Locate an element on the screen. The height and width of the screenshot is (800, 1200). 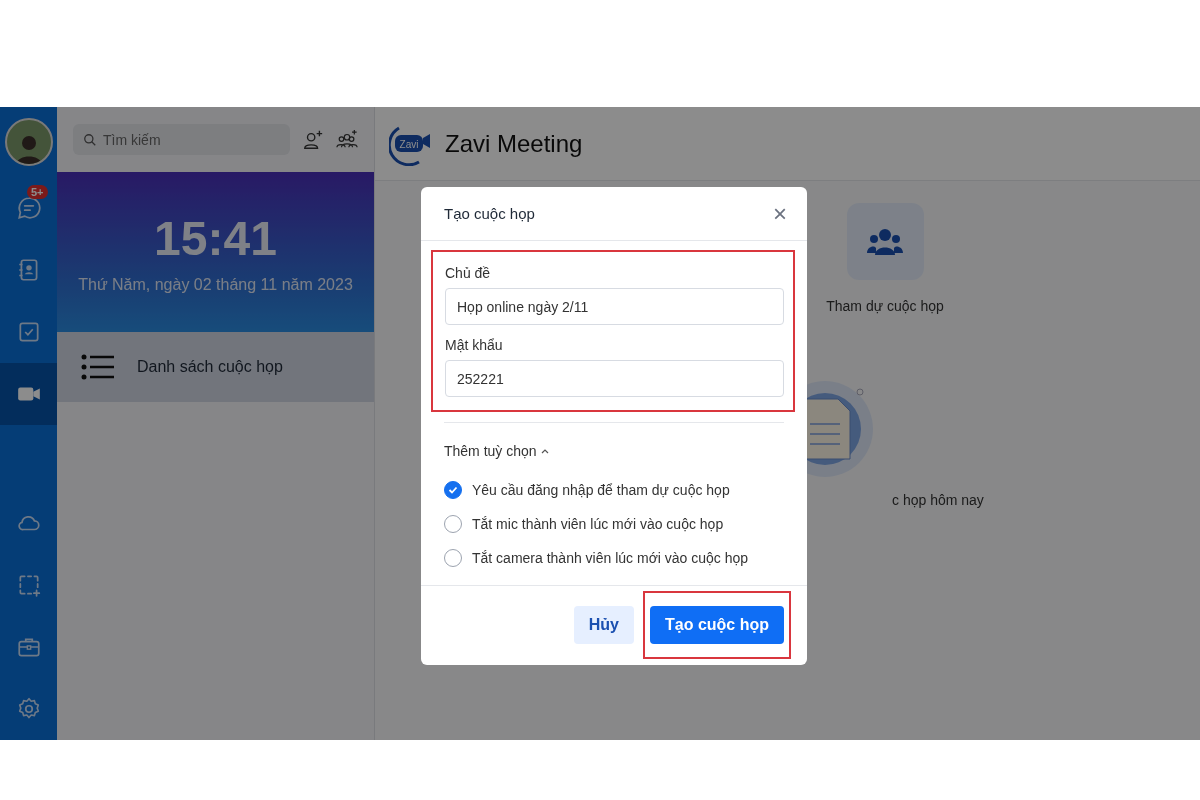
field-label: Mật khẩu is located at coordinates (474, 345).